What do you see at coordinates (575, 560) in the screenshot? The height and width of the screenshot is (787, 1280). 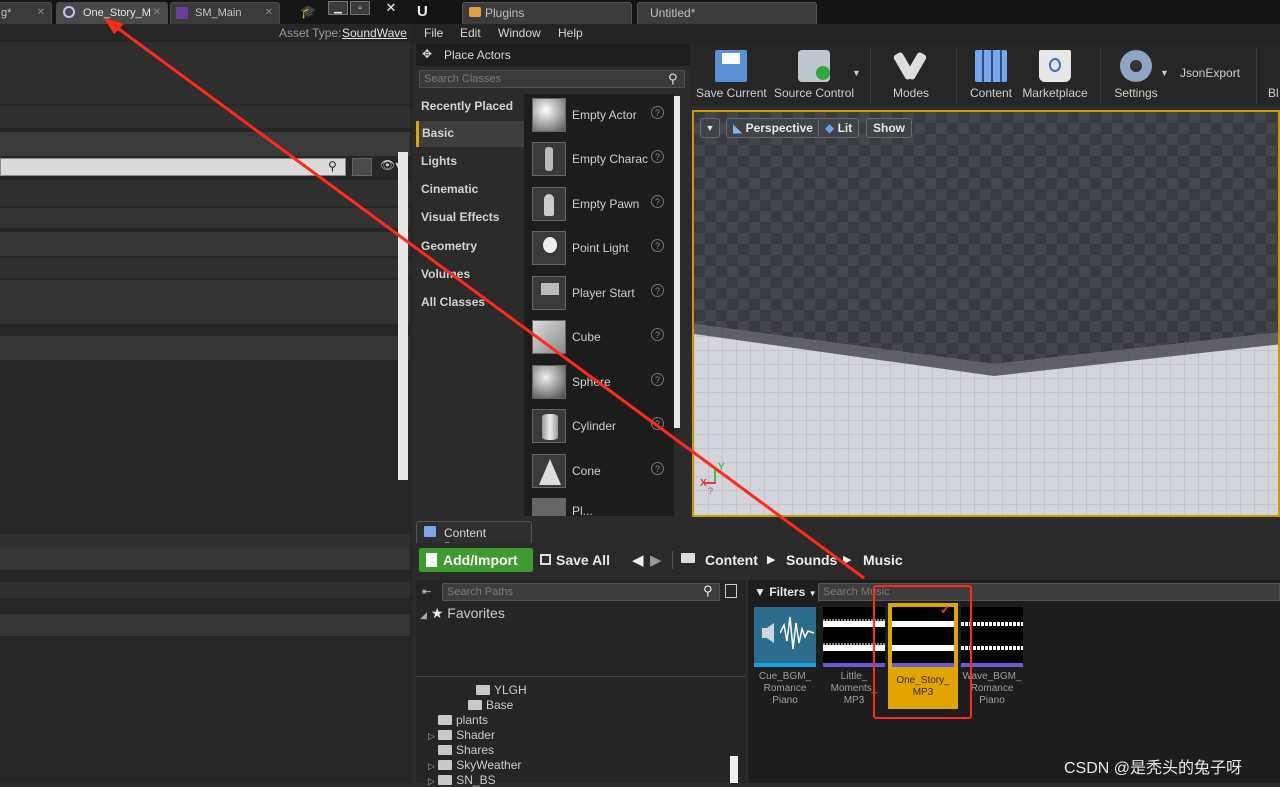 I see `save-all-button: Save All` at bounding box center [575, 560].